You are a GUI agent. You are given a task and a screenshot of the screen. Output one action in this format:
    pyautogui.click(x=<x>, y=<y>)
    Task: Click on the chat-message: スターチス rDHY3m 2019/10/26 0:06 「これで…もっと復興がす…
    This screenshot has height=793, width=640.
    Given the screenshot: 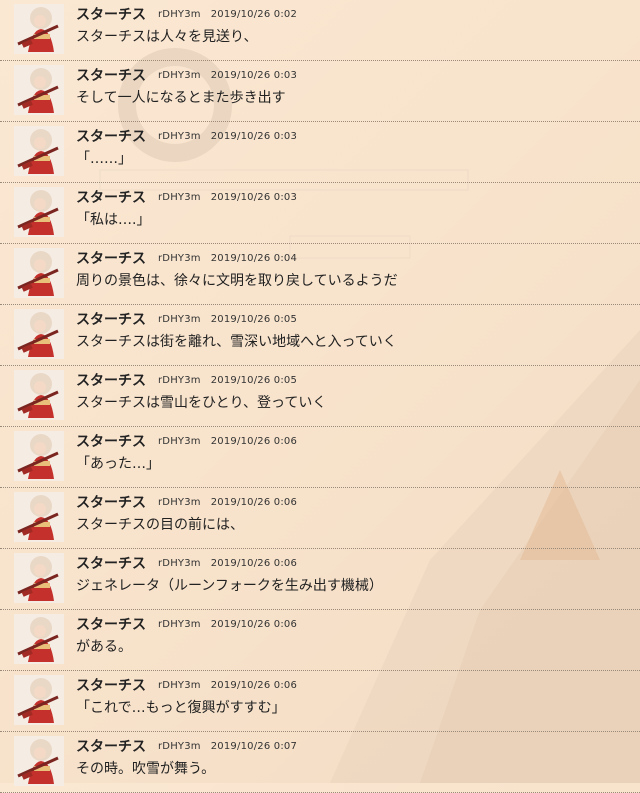 What is the action you would take?
    pyautogui.click(x=320, y=701)
    